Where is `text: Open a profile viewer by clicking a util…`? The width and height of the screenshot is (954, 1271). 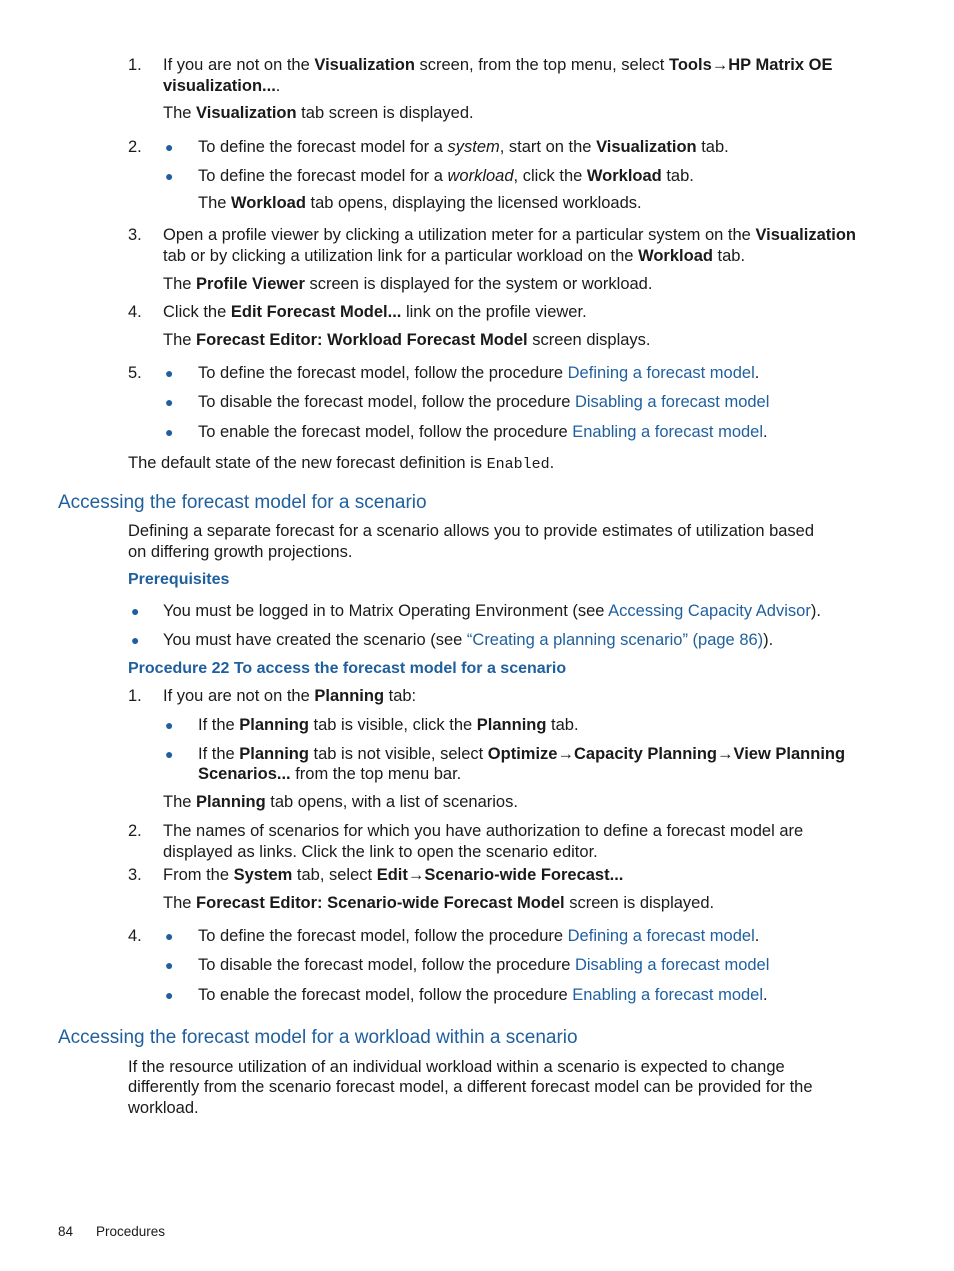 text: Open a profile viewer by clicking a util… is located at coordinates (459, 235).